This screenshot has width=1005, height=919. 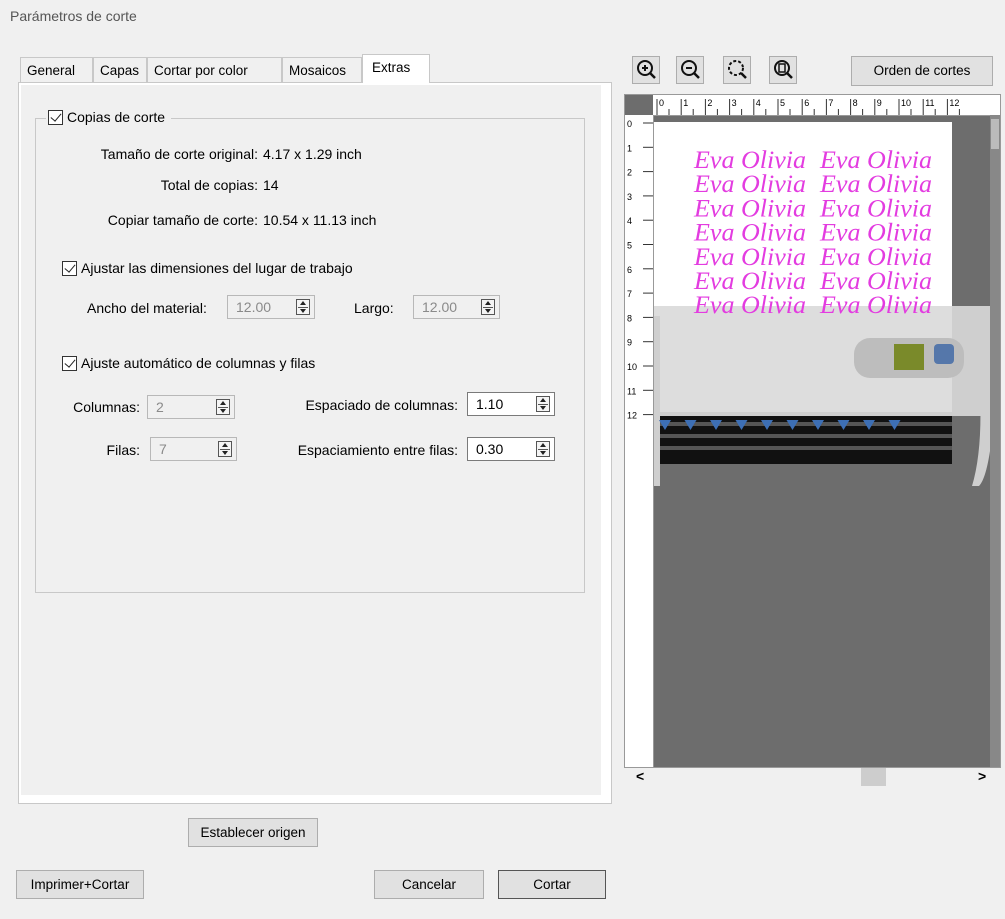 I want to click on zoom-in-button, so click(x=646, y=70).